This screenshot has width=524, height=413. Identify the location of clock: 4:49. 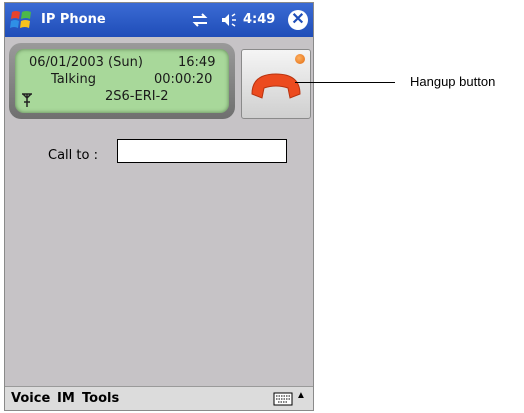
(259, 19).